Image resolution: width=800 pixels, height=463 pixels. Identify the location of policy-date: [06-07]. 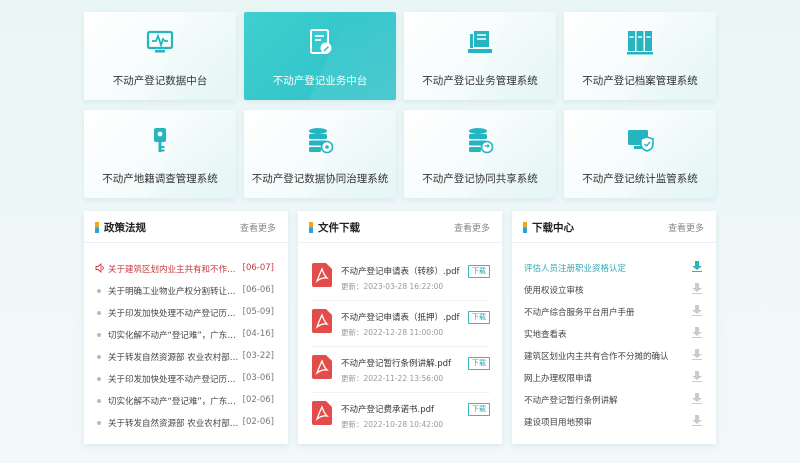
(258, 268).